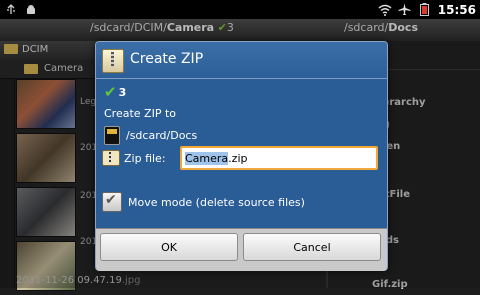  Describe the element at coordinates (385, 9) in the screenshot. I see `wifi-icon` at that location.